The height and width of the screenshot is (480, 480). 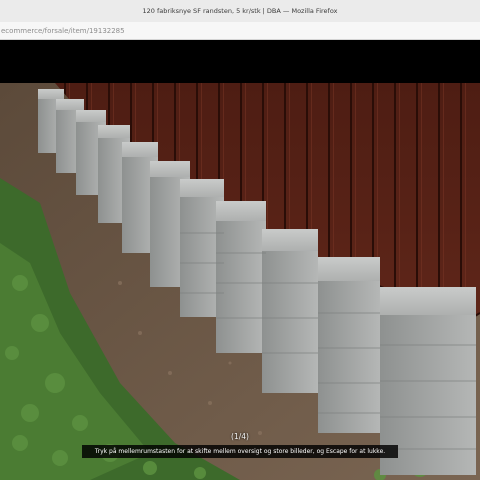 I want to click on image-counter: (1/4), so click(x=240, y=436).